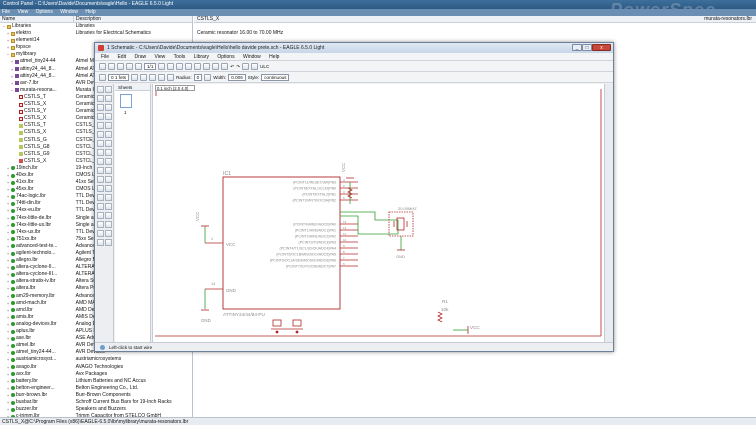 Image resolution: width=756 pixels, height=426 pixels. I want to click on text-icon, so click(108, 188).